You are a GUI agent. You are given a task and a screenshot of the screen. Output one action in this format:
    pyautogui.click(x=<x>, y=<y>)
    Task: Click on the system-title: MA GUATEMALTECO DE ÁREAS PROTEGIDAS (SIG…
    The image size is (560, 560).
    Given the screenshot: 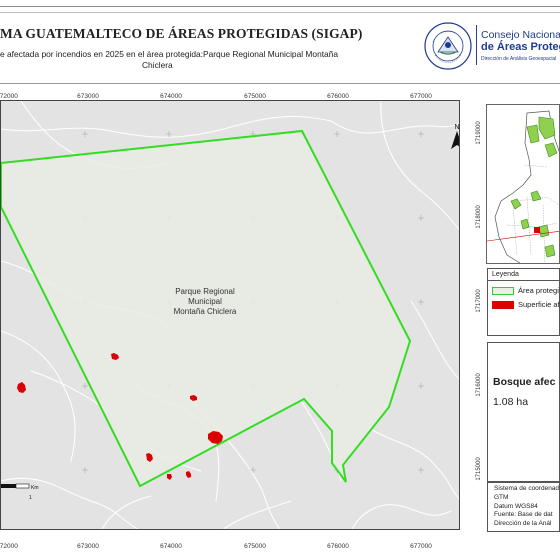 What is the action you would take?
    pyautogui.click(x=181, y=33)
    